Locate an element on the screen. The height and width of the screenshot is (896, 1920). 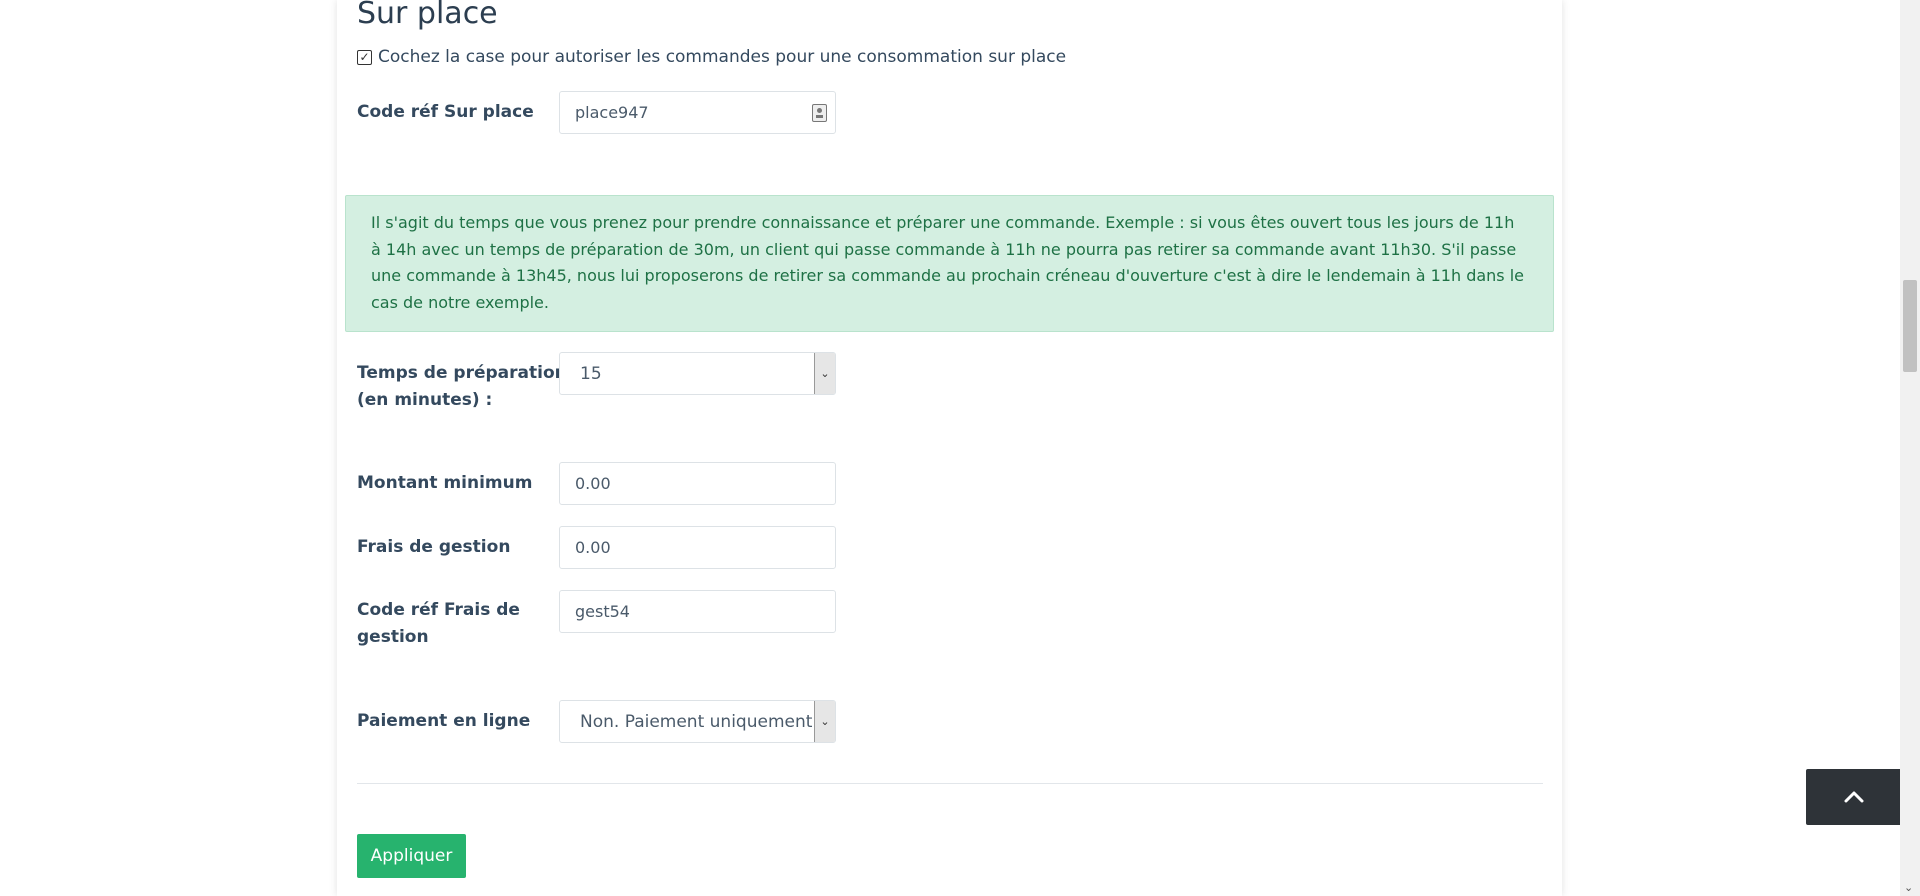
section-title: Sur place is located at coordinates (427, 15).